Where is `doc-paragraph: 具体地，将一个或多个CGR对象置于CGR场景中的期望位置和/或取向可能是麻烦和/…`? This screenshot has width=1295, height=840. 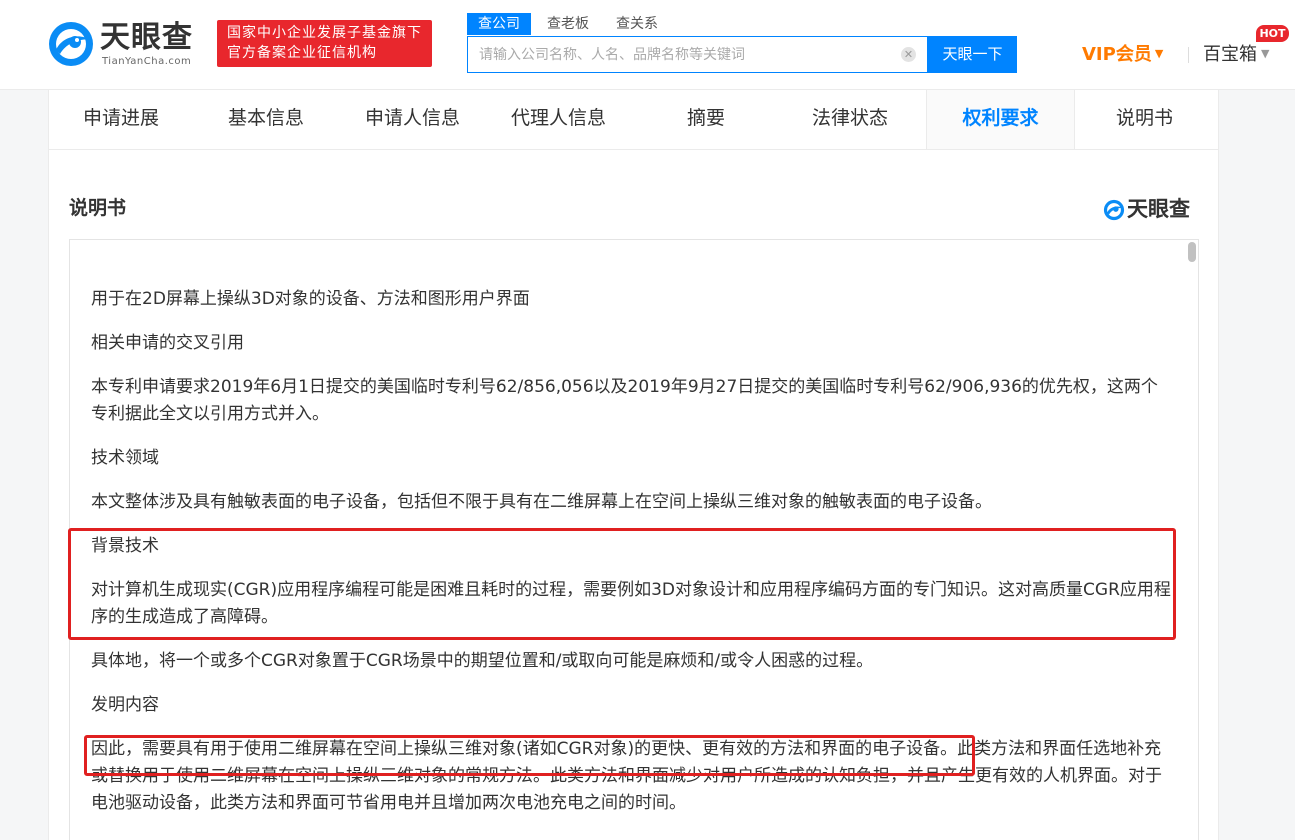 doc-paragraph: 具体地，将一个或多个CGR对象置于CGR场景中的期望位置和/或取向可能是麻烦和/… is located at coordinates (482, 661).